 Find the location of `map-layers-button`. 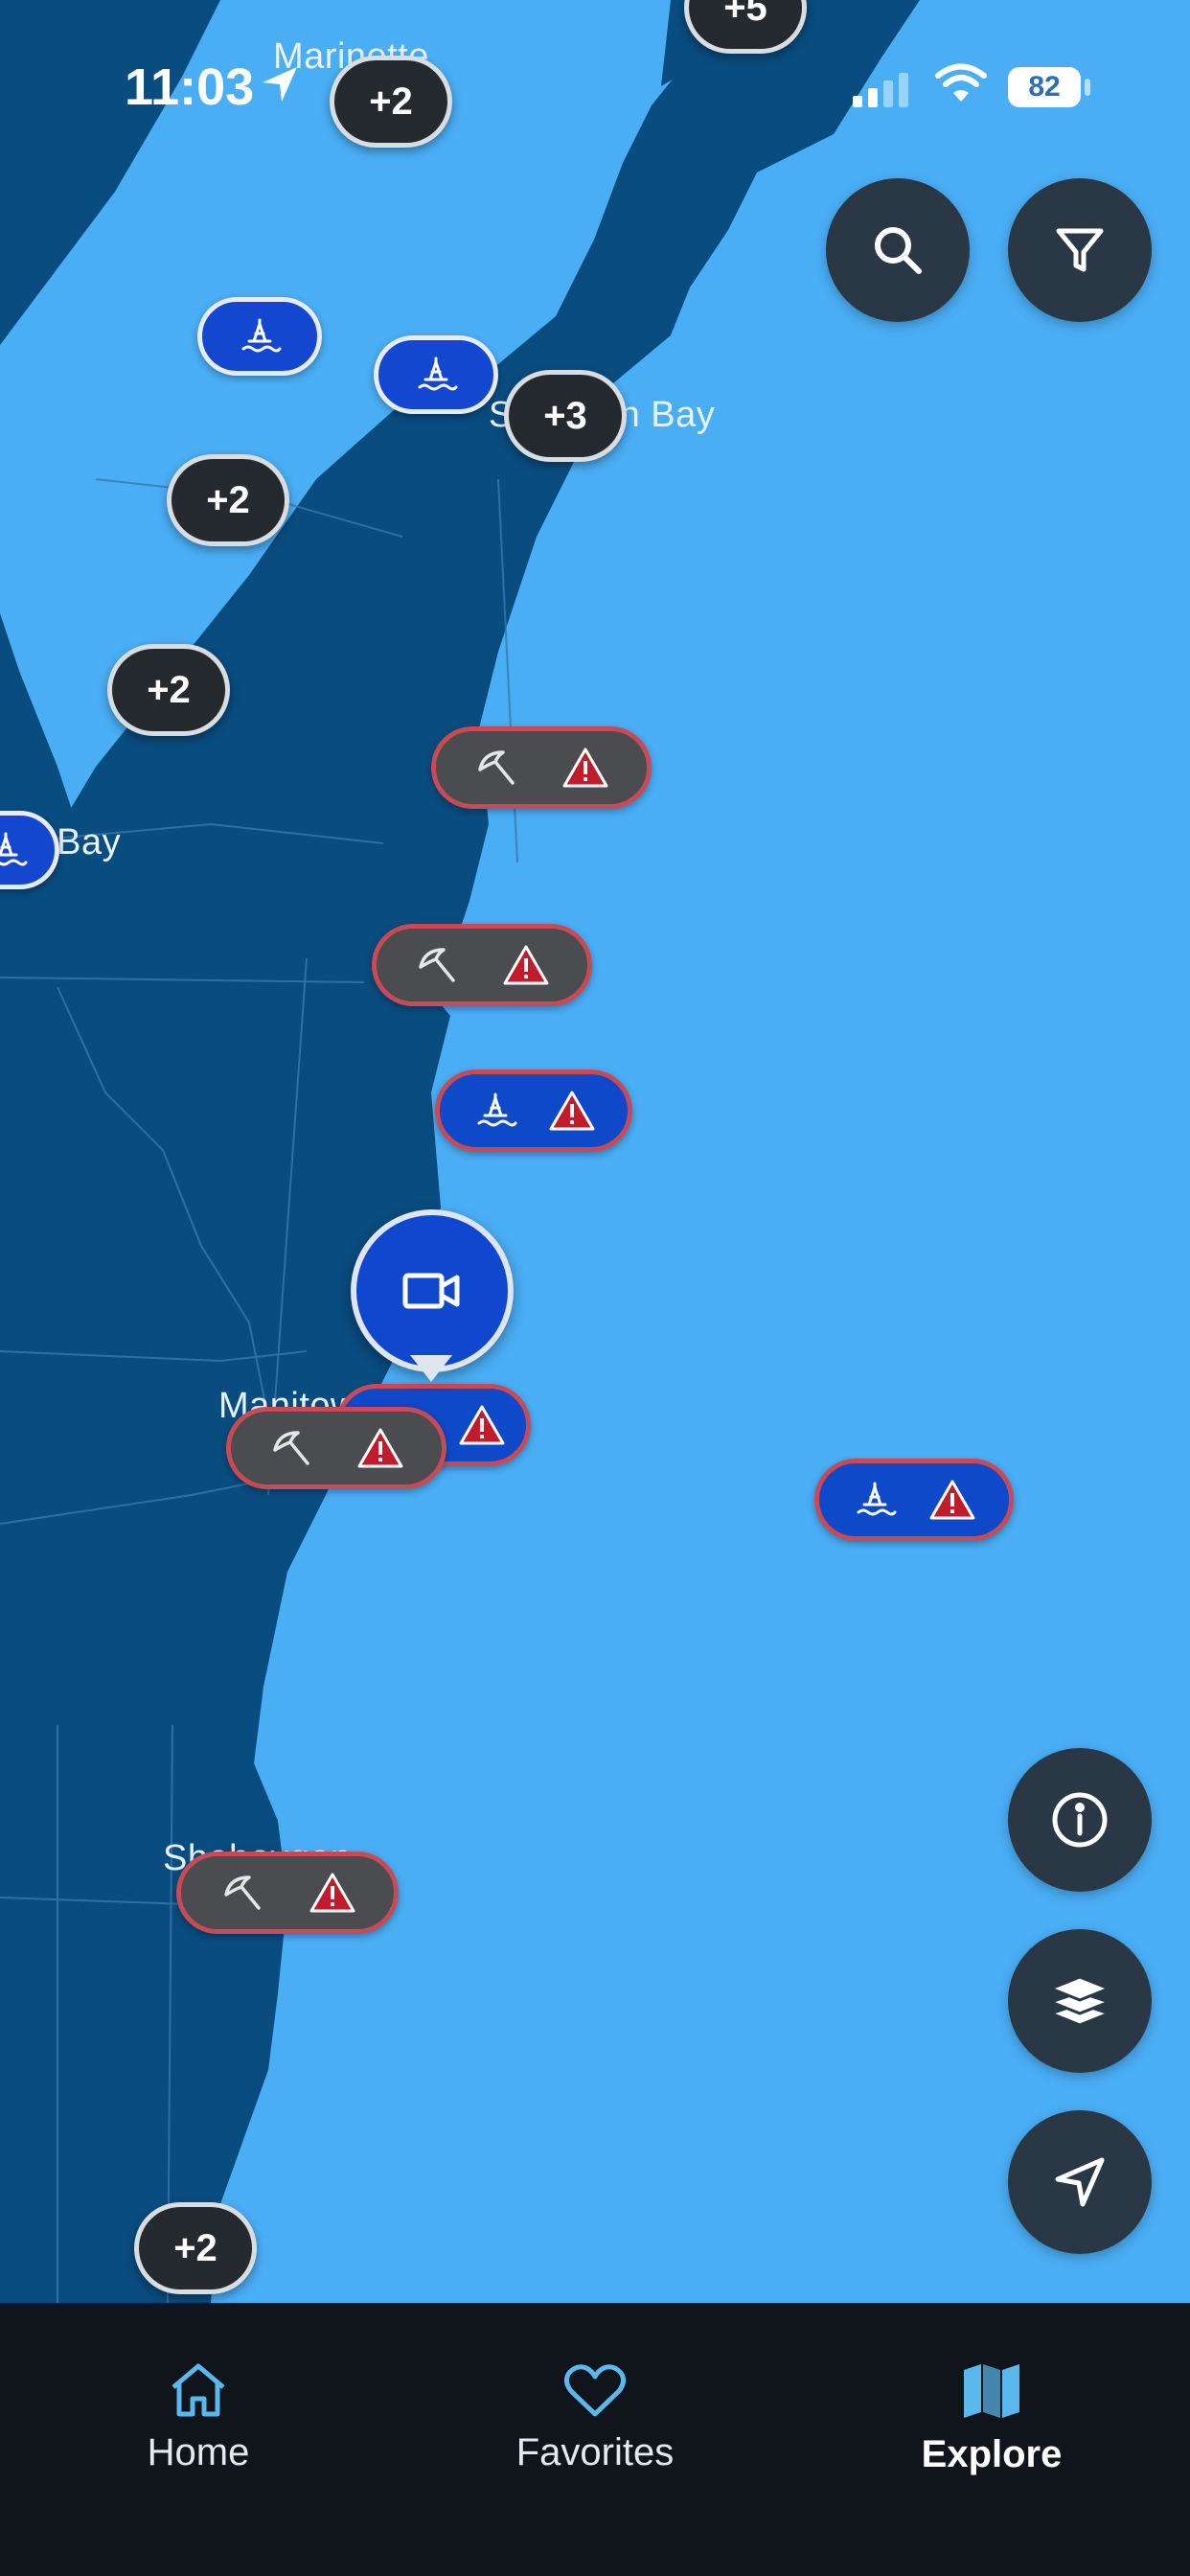

map-layers-button is located at coordinates (1080, 2001).